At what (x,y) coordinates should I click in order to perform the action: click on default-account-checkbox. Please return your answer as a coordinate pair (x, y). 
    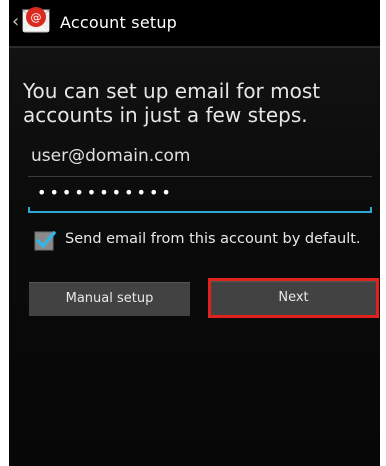
    Looking at the image, I should click on (45, 240).